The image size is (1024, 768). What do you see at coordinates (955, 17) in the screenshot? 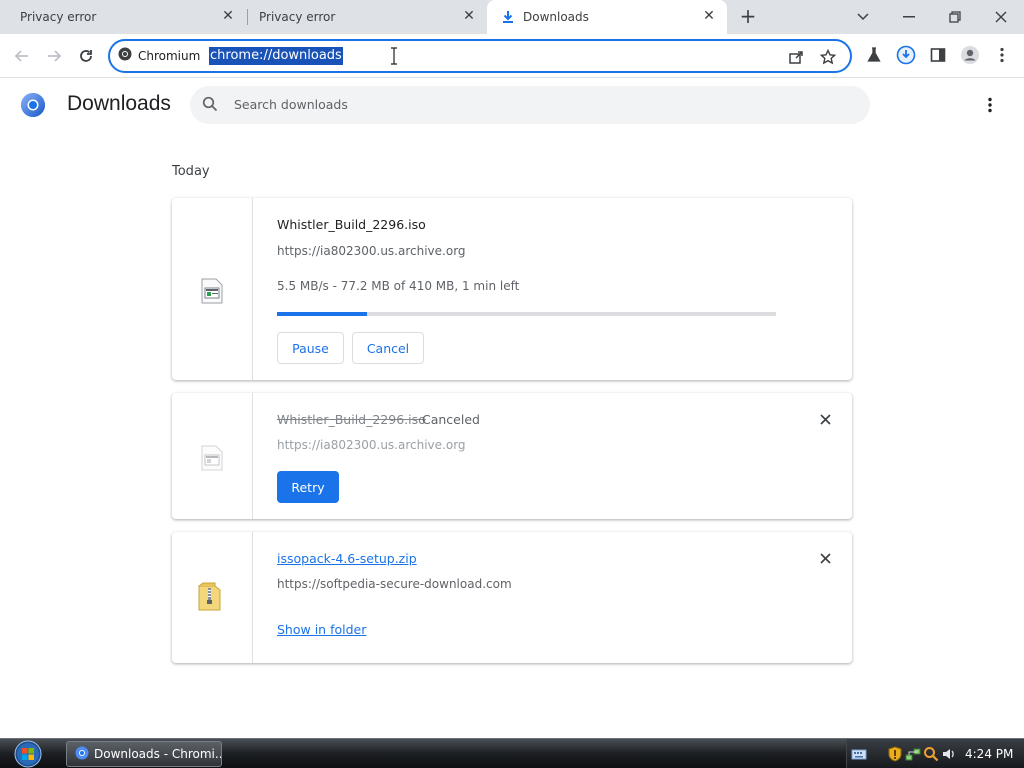
I see `restore-icon` at bounding box center [955, 17].